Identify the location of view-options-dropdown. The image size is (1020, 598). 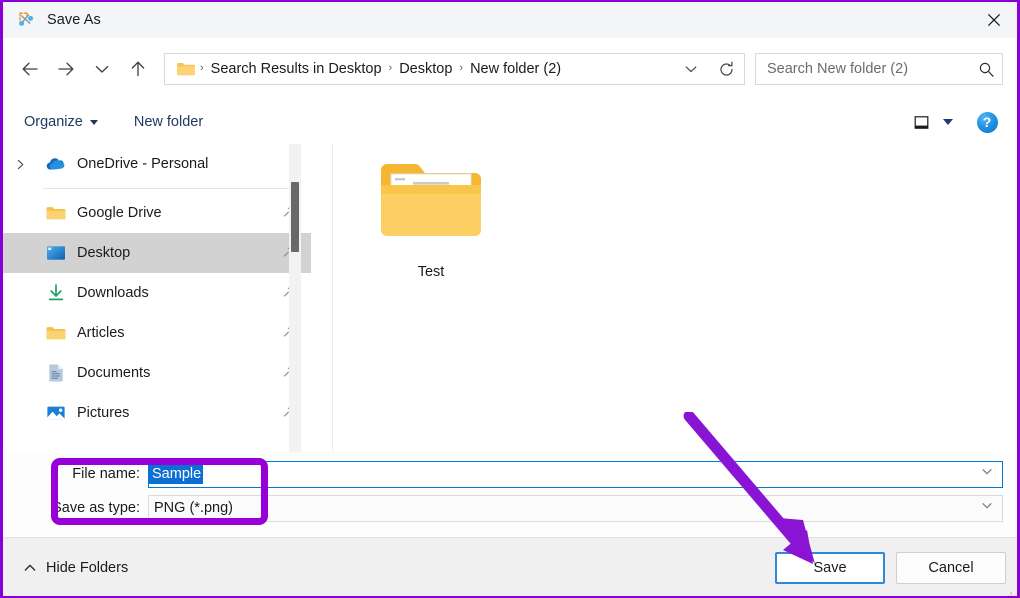
(948, 122).